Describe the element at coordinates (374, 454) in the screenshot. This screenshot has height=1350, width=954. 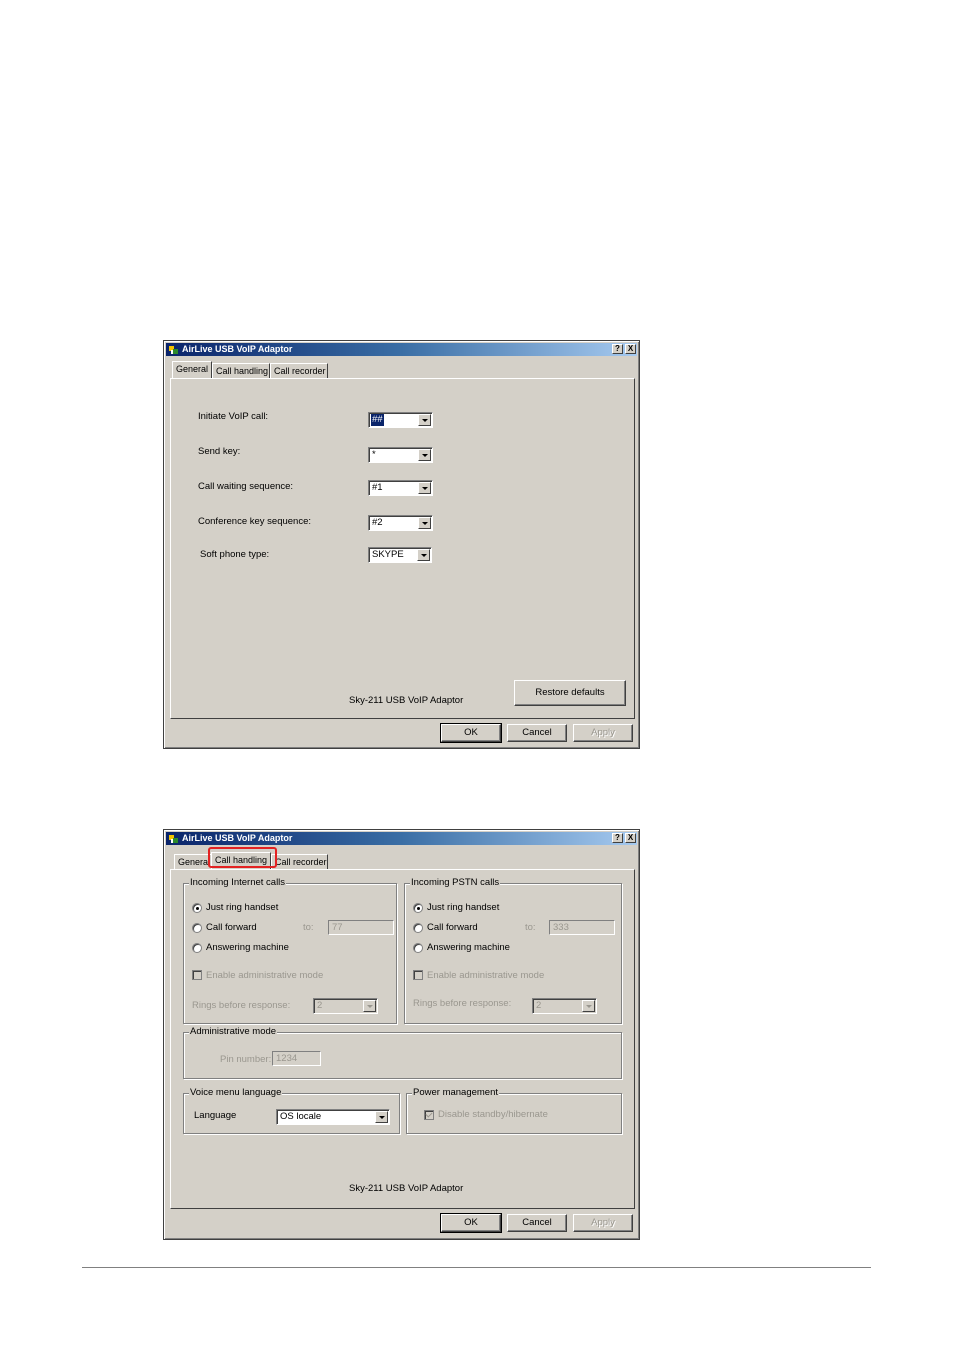
I see `send-key-value: *` at that location.